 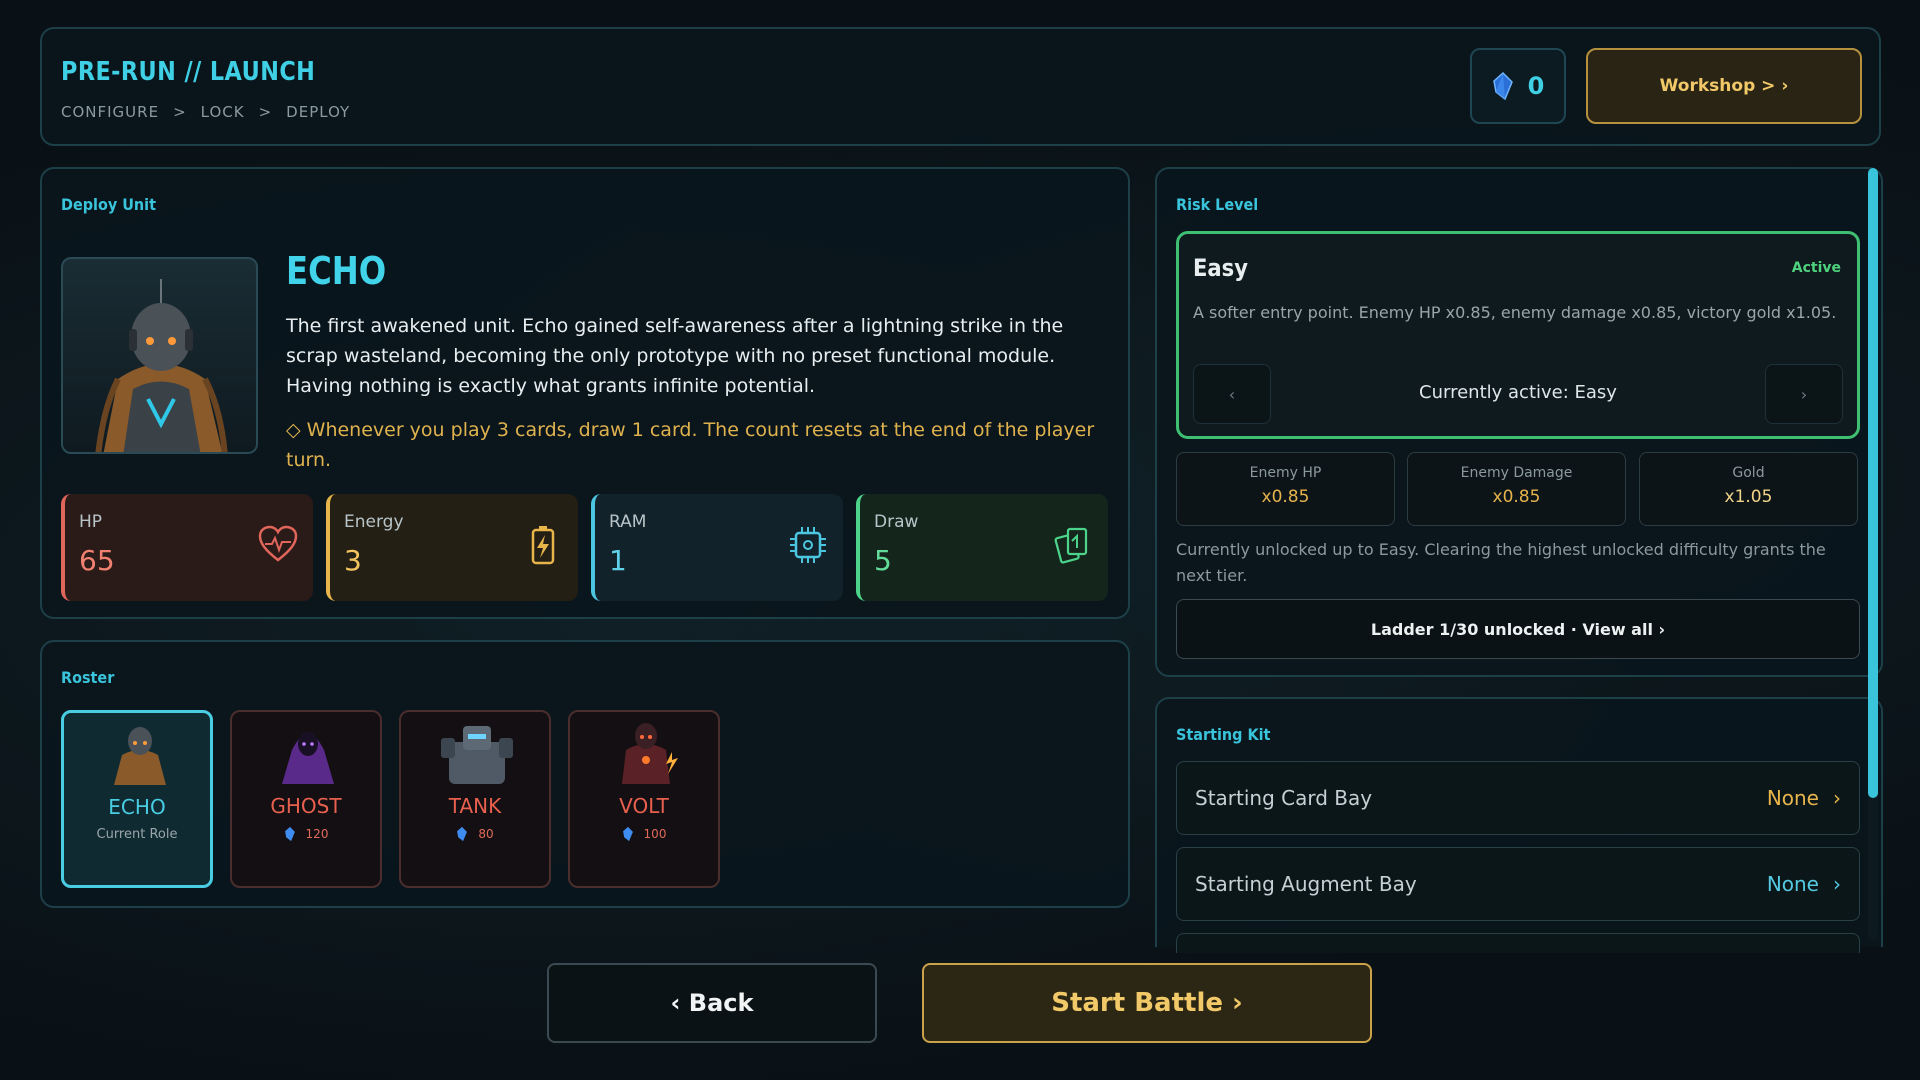 I want to click on deploy-unit-label: Deploy Unit, so click(x=108, y=204).